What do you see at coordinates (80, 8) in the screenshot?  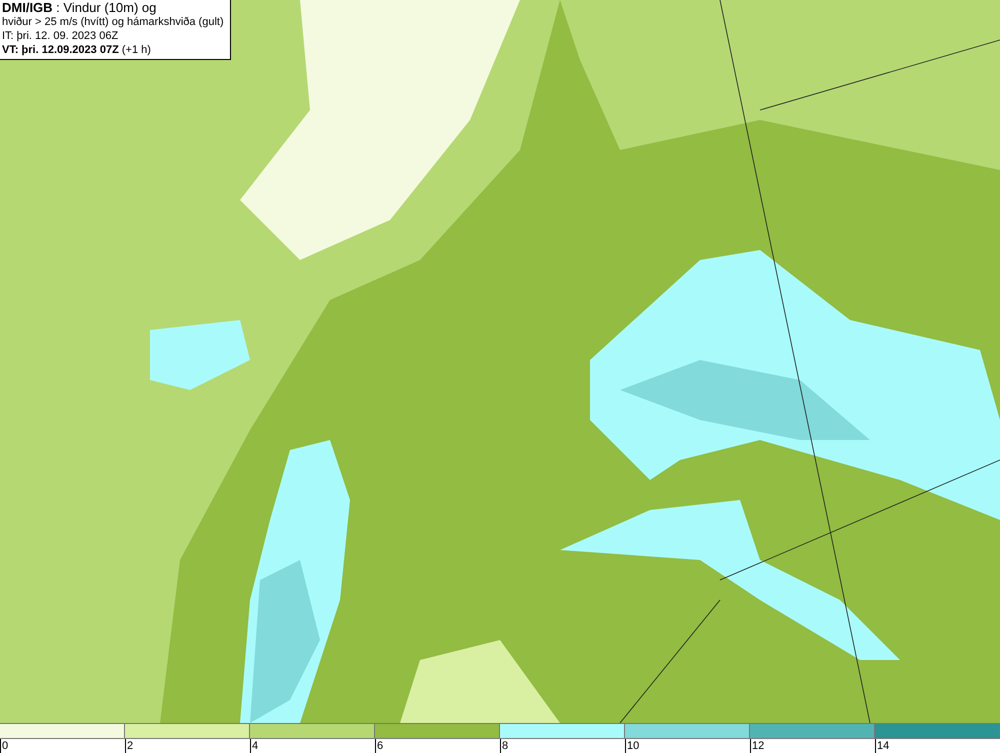 I see `caption-line: DMI/IGB : Vindur (10m) og` at bounding box center [80, 8].